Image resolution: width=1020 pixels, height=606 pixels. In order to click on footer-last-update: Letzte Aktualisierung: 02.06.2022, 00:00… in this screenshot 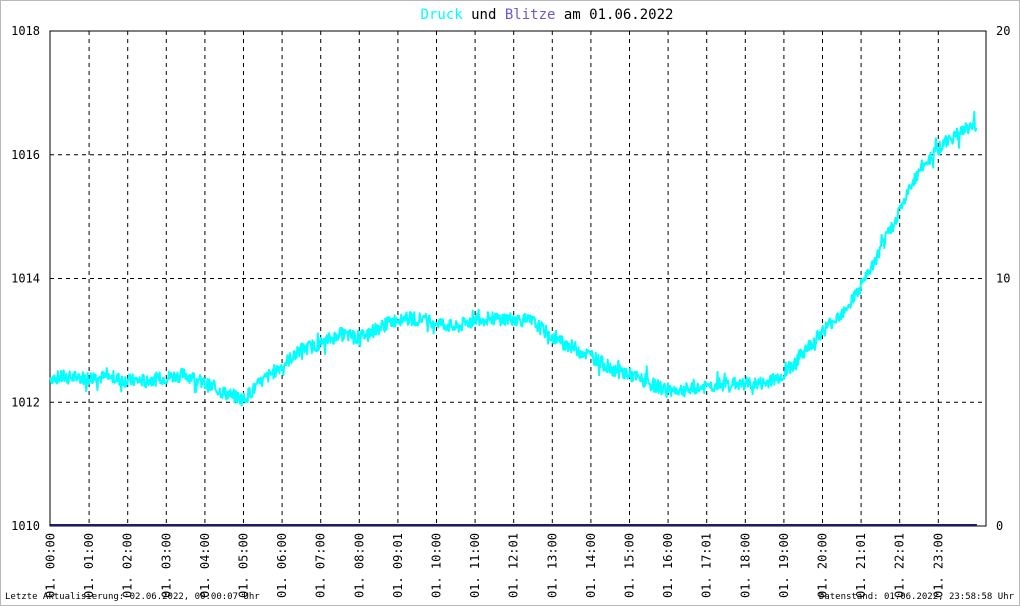, I will do `click(132, 597)`.